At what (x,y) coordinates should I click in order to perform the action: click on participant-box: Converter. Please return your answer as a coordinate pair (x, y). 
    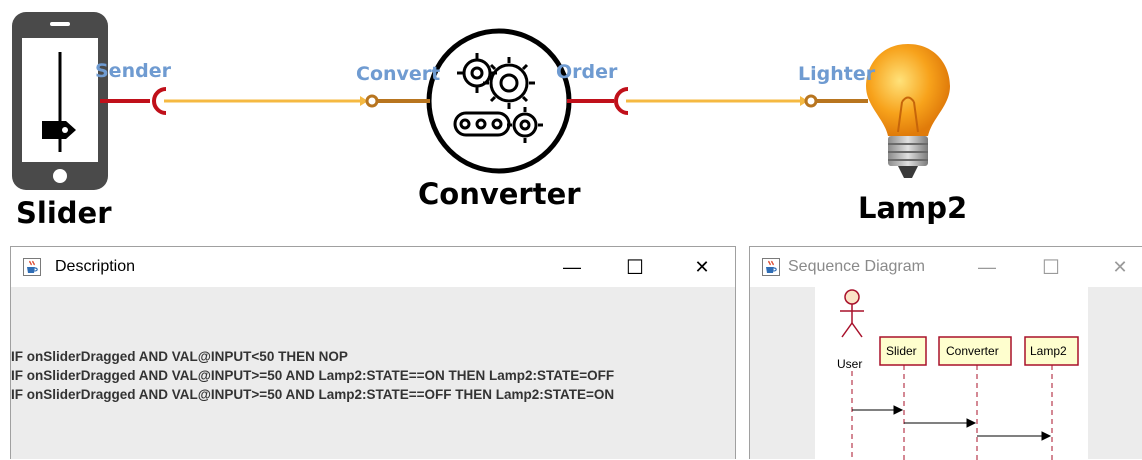
    Looking at the image, I should click on (975, 351).